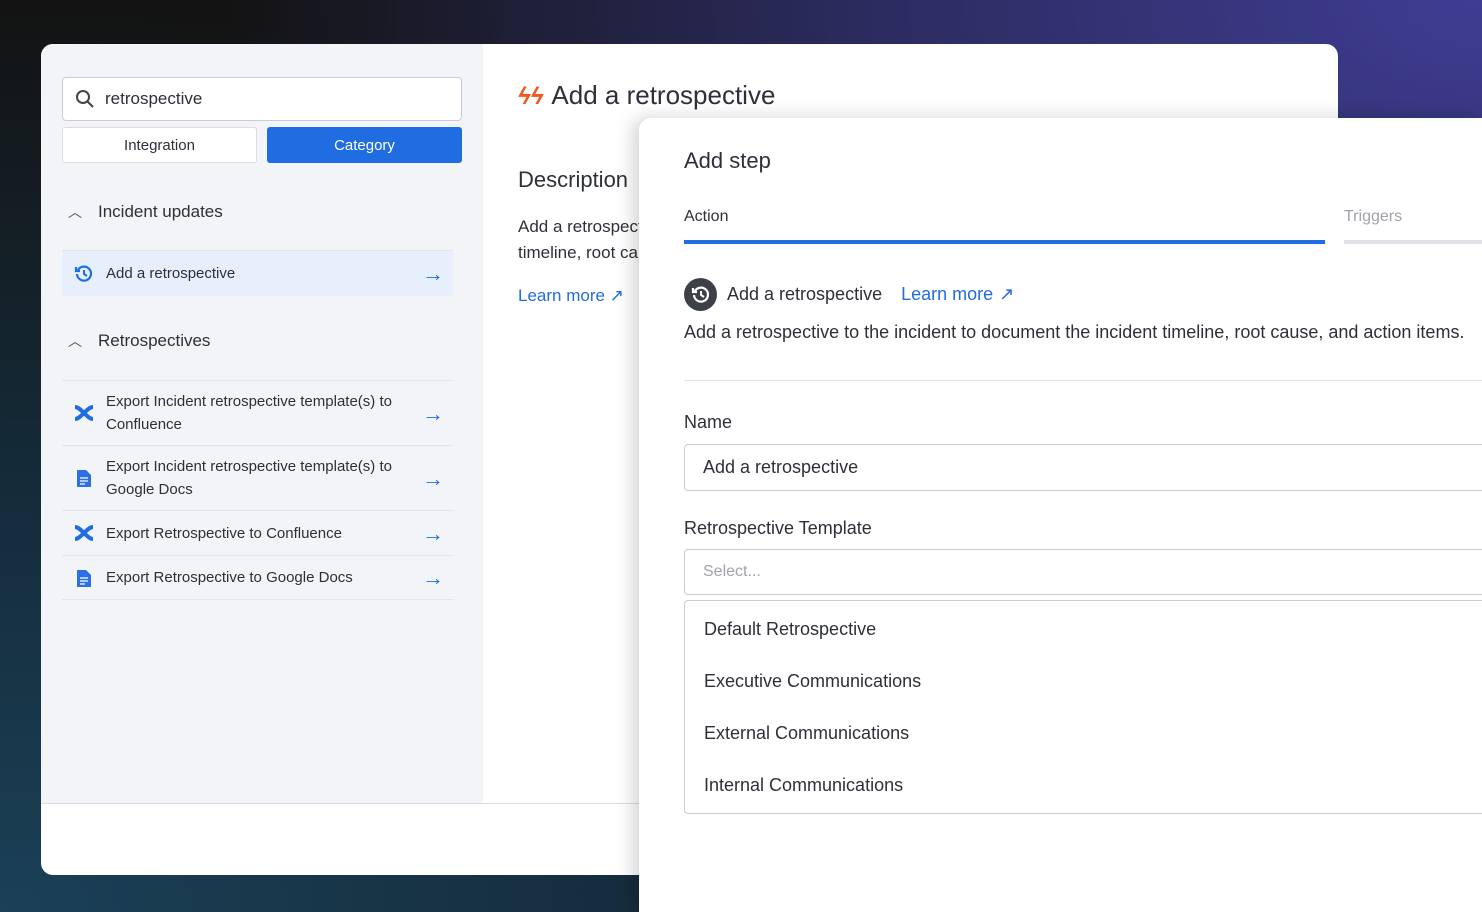  I want to click on list-item: Export Retrospective to Google Docs →, so click(257, 577).